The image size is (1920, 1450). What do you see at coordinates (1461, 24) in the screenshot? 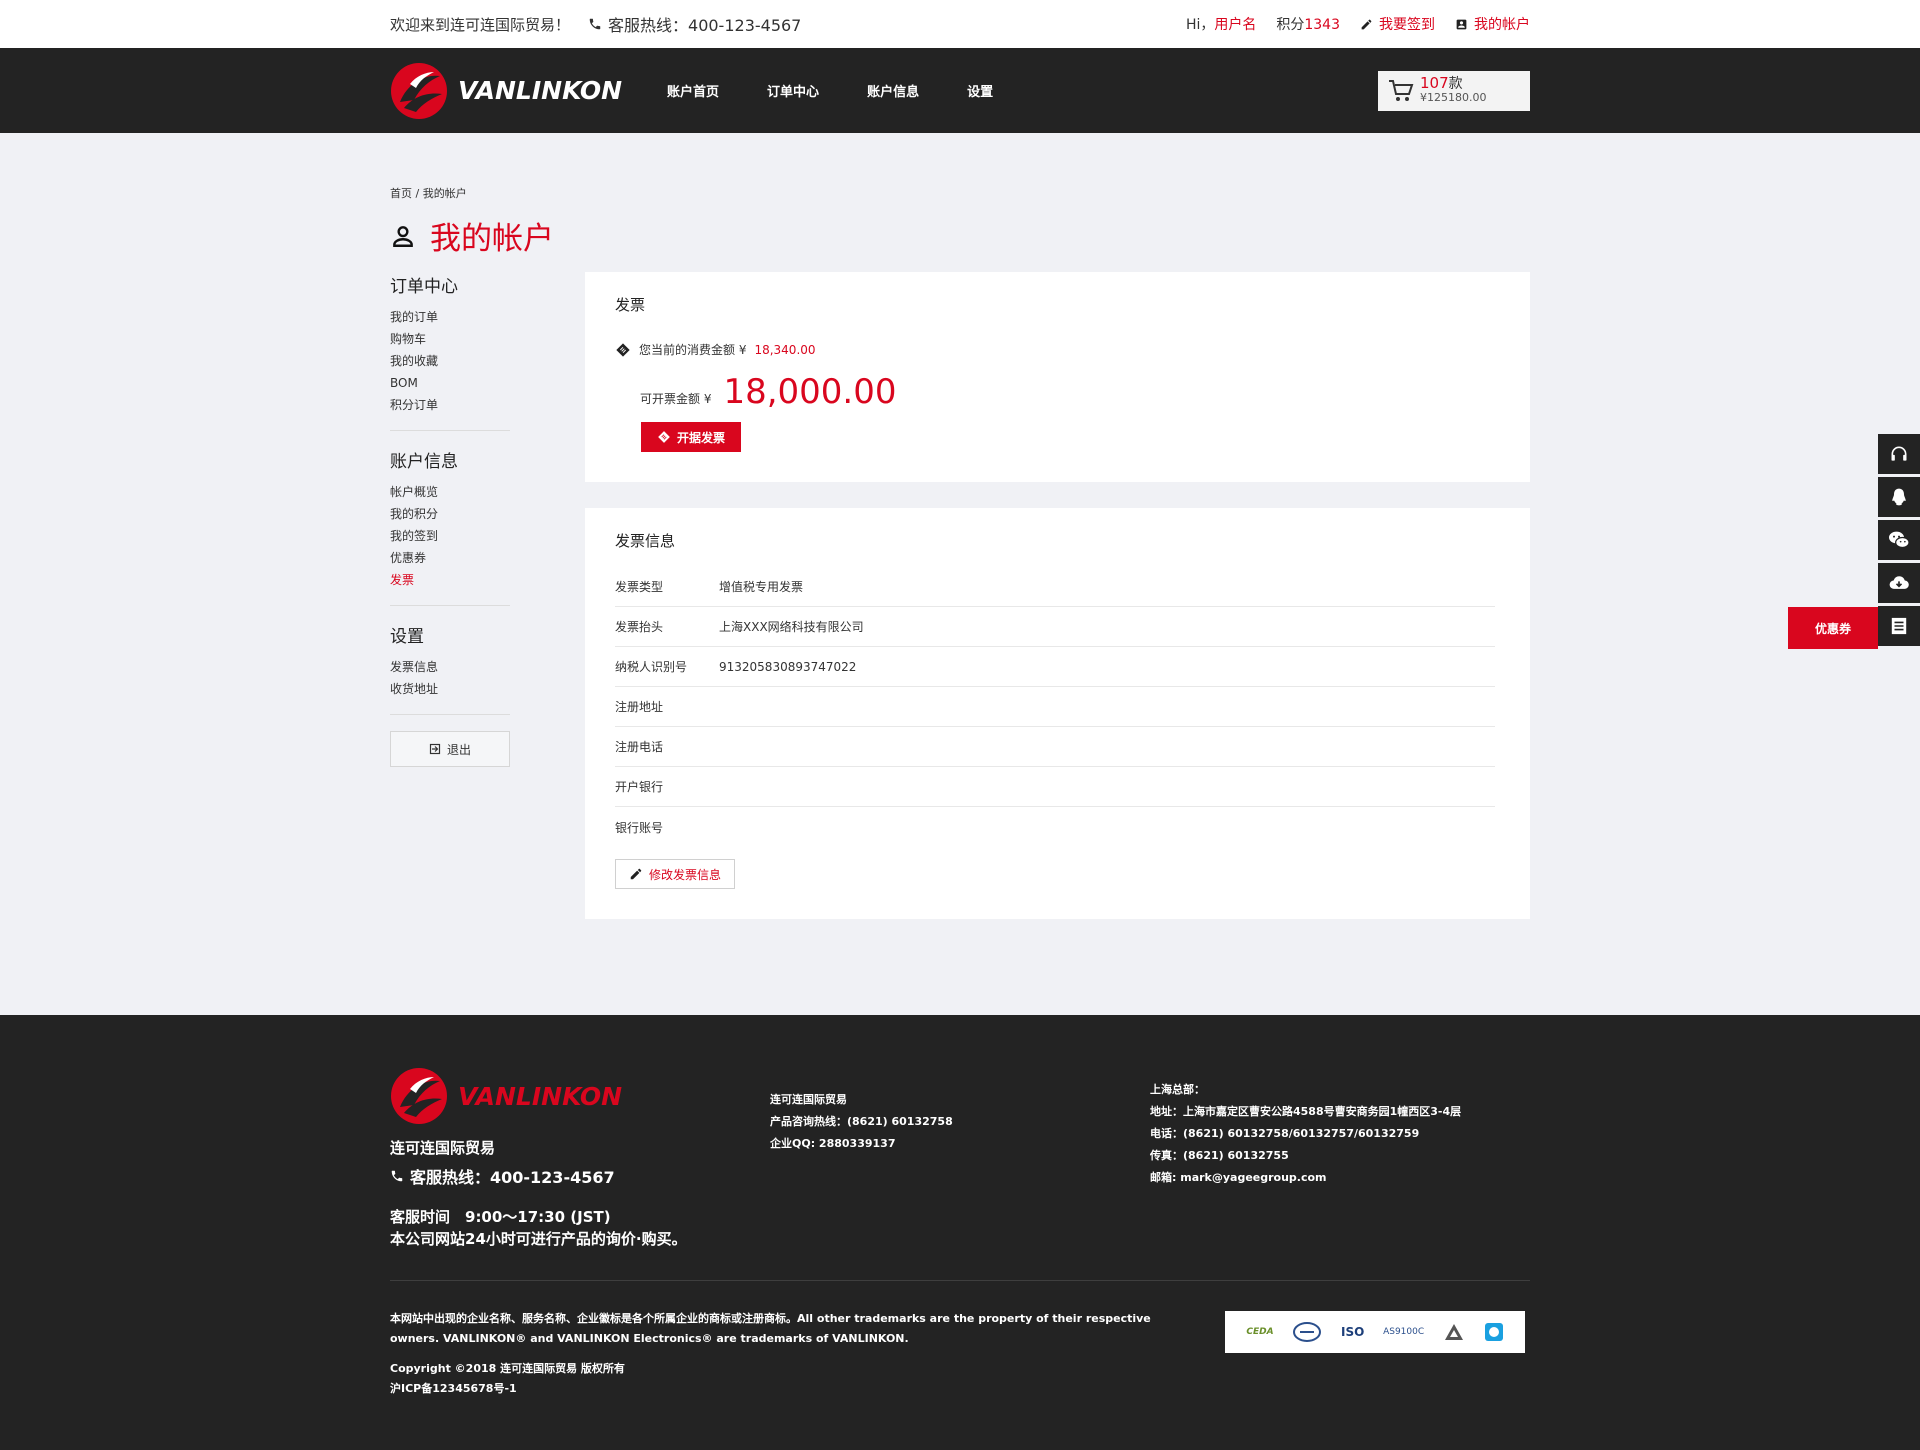
I see `account-box-icon` at bounding box center [1461, 24].